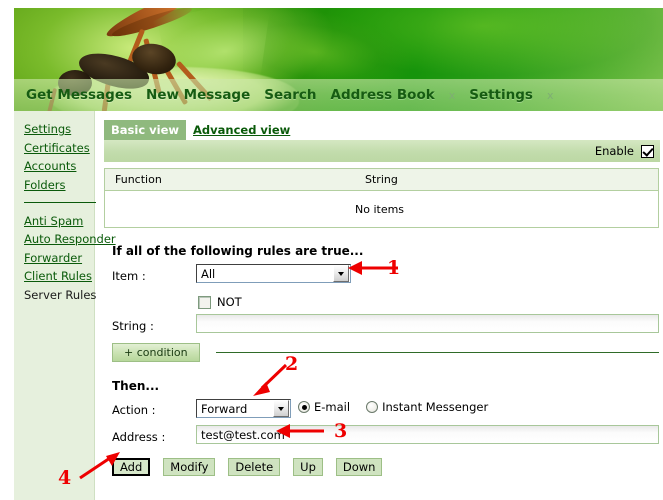  I want to click on radio-instant-messenger: Instant Messenger, so click(425, 407).